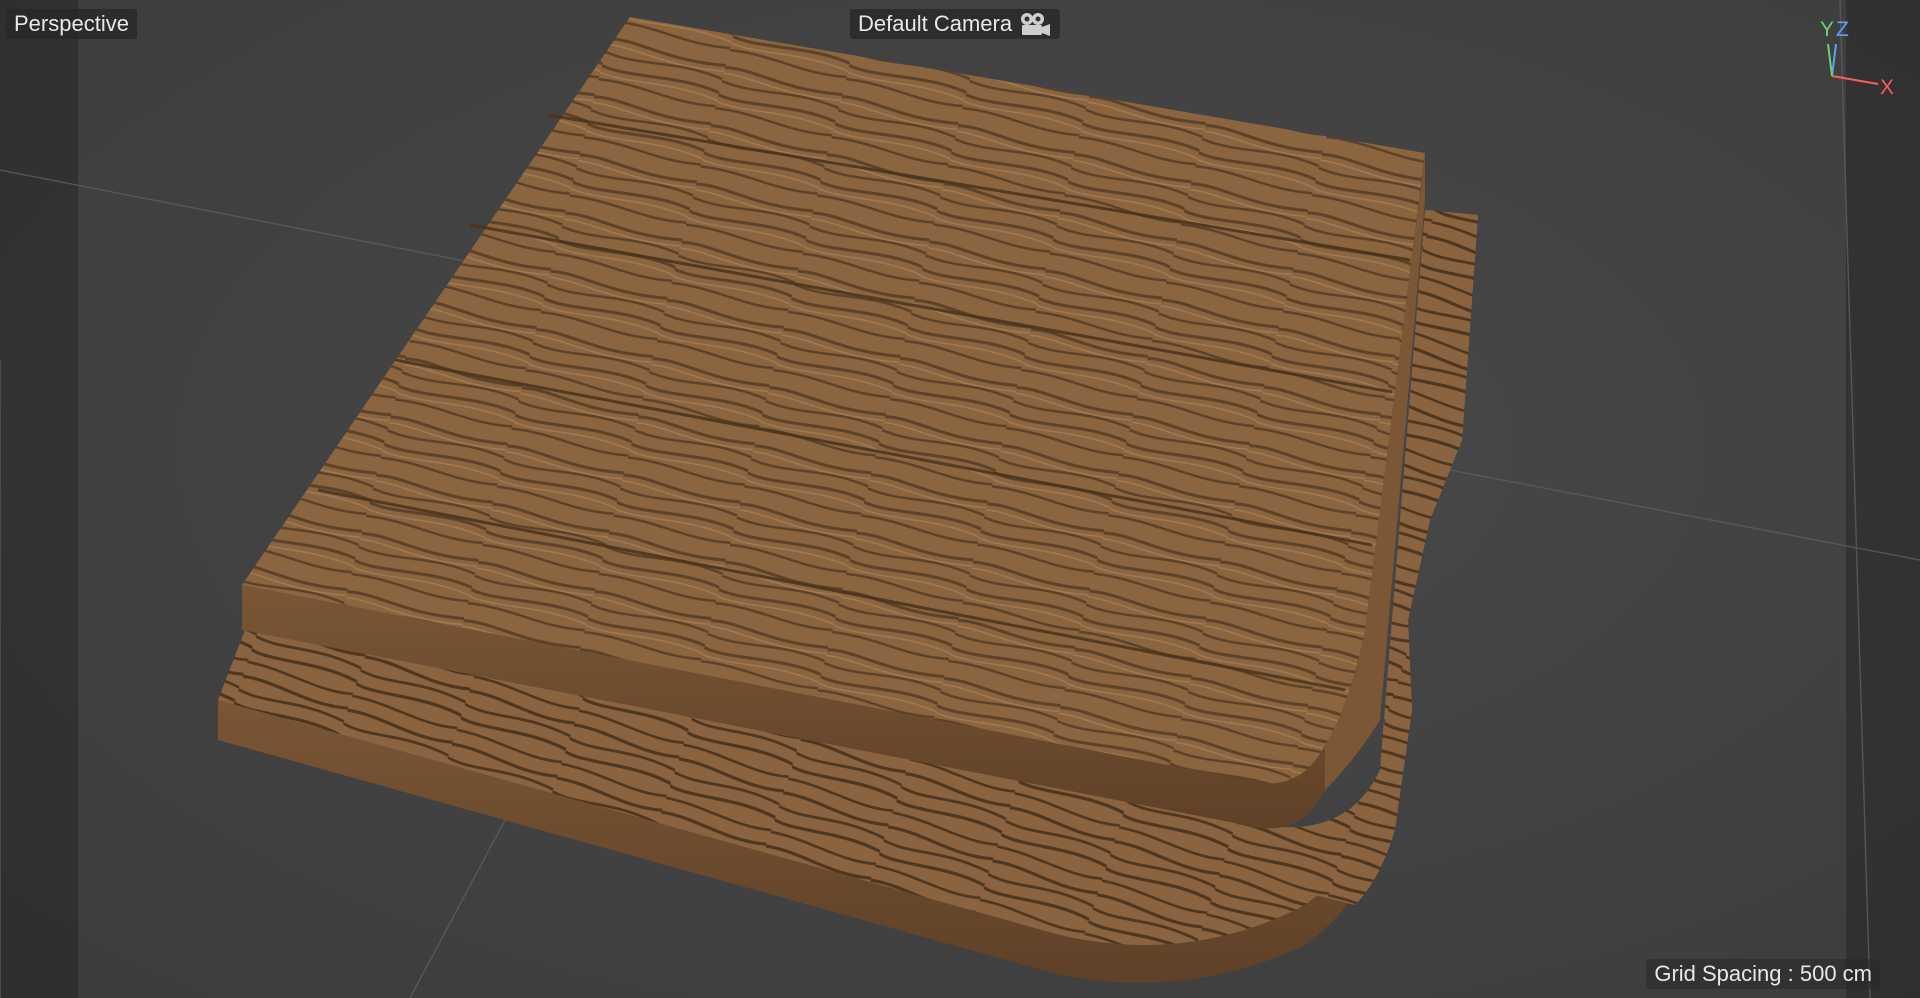 Image resolution: width=1920 pixels, height=998 pixels. Describe the element at coordinates (1861, 56) in the screenshot. I see `axis-gizmo: Y Z X` at that location.